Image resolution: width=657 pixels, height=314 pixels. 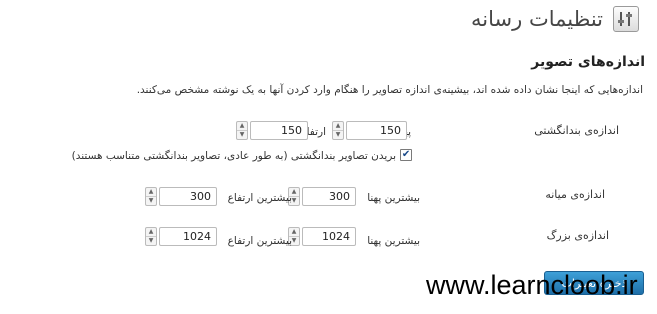 What do you see at coordinates (406, 155) in the screenshot?
I see `crop-thumbnails-checkbox: ✔` at bounding box center [406, 155].